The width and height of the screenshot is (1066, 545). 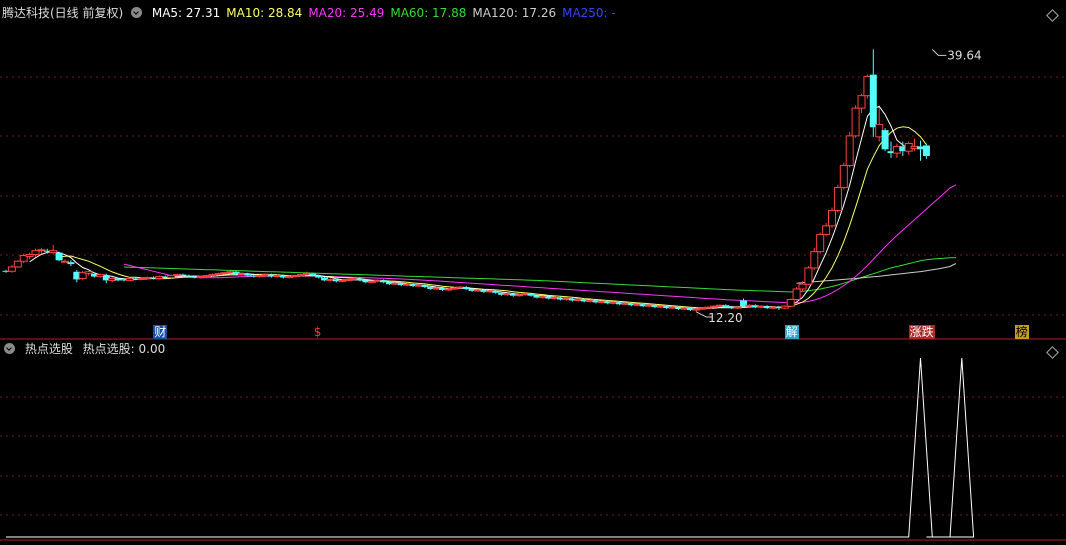 What do you see at coordinates (160, 332) in the screenshot?
I see `event-marker: 财` at bounding box center [160, 332].